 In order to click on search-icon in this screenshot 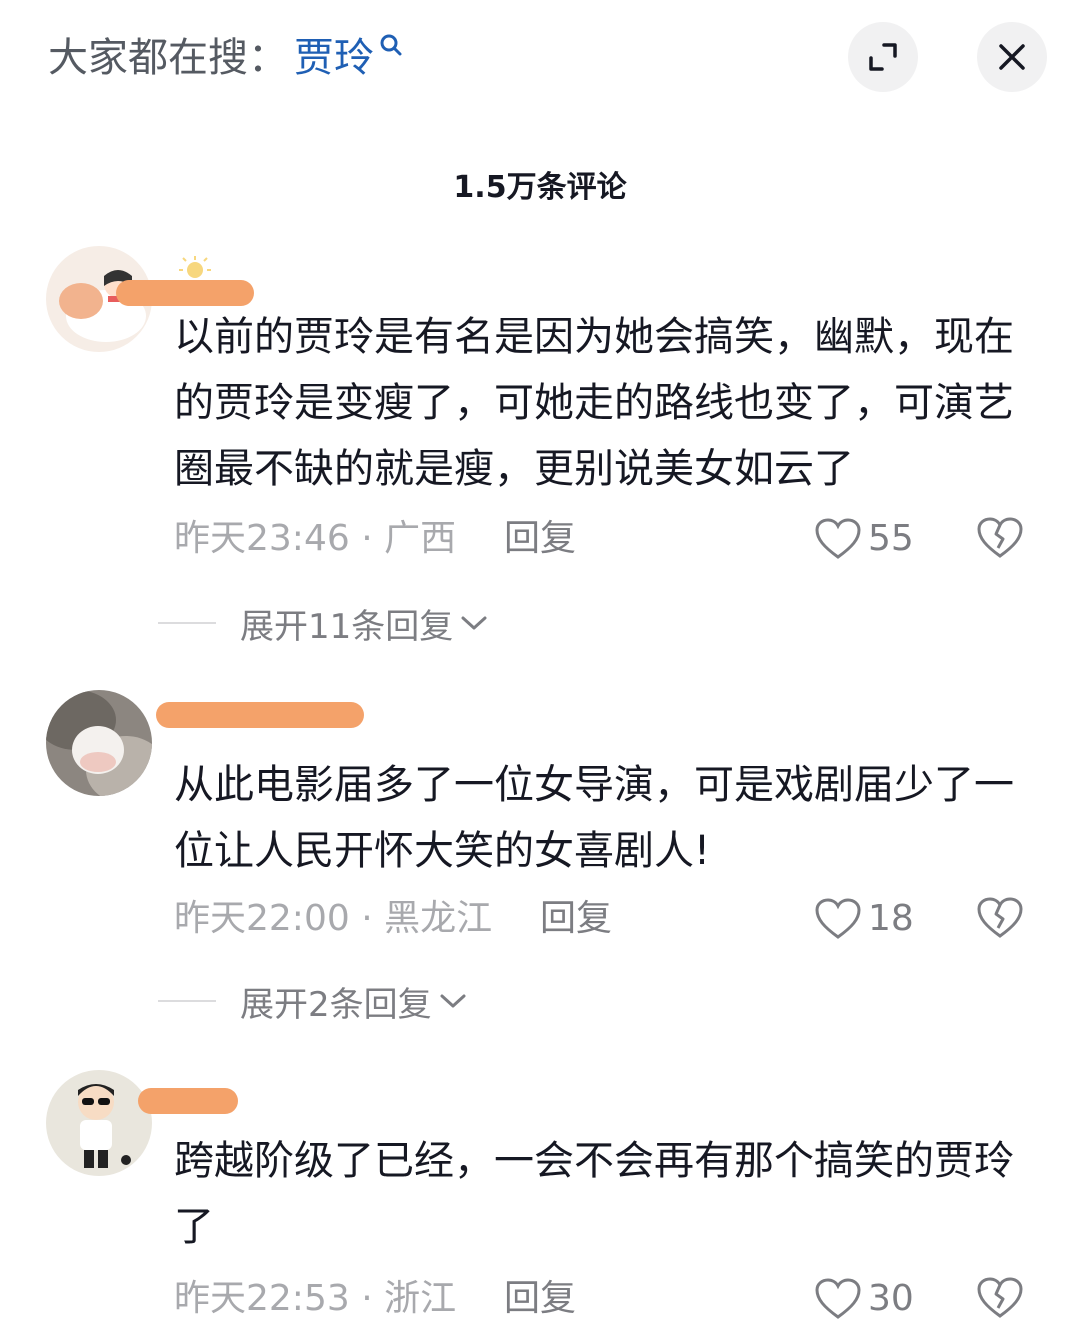, I will do `click(391, 45)`.